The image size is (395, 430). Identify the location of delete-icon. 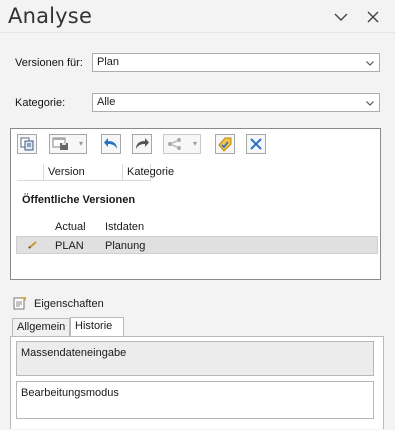
(256, 144).